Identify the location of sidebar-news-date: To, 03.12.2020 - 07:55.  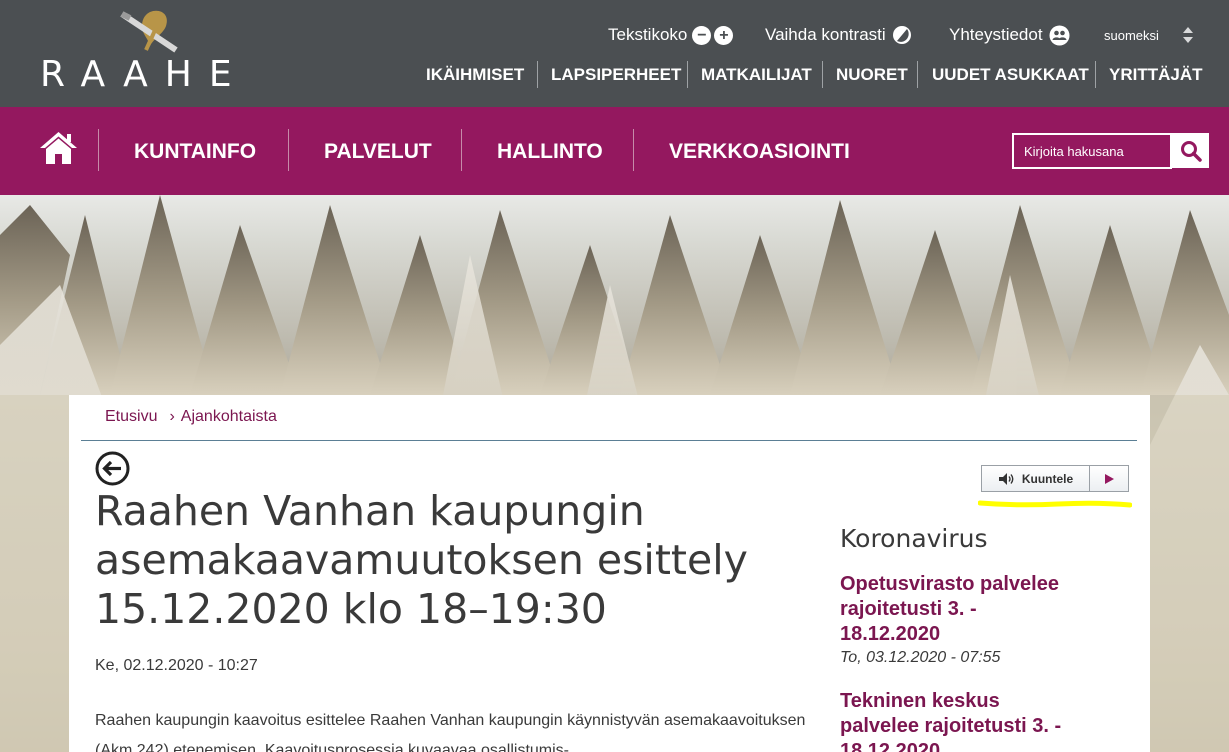
(920, 657).